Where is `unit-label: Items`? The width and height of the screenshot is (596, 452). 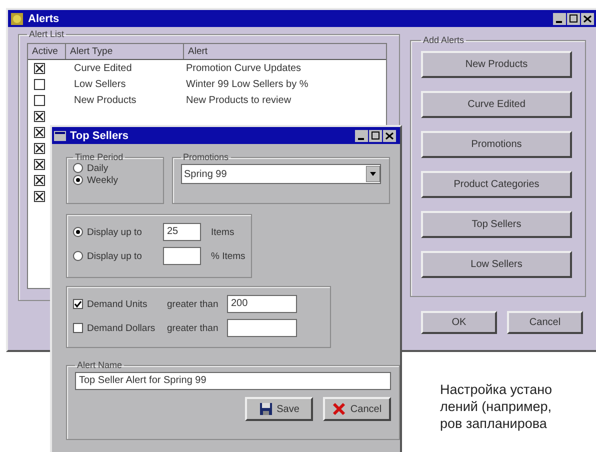 unit-label: Items is located at coordinates (222, 232).